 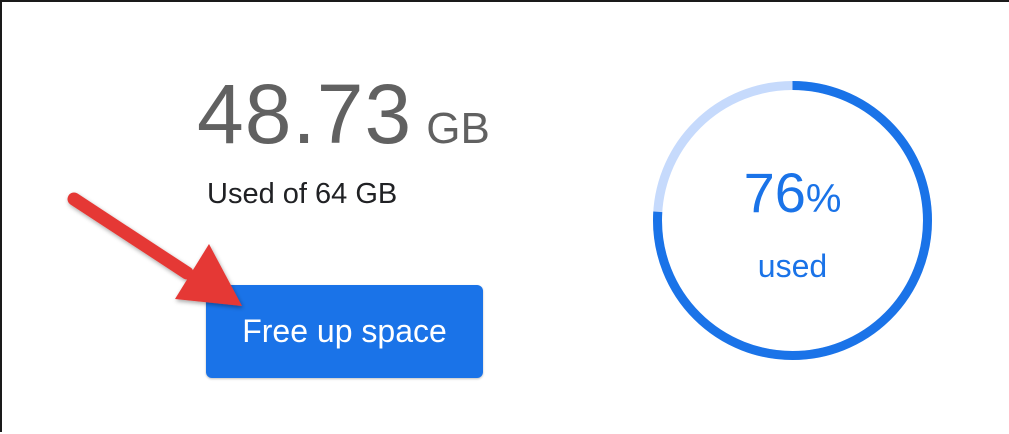 I want to click on storage-used-subtitle: Used of 64 GB, so click(x=302, y=194).